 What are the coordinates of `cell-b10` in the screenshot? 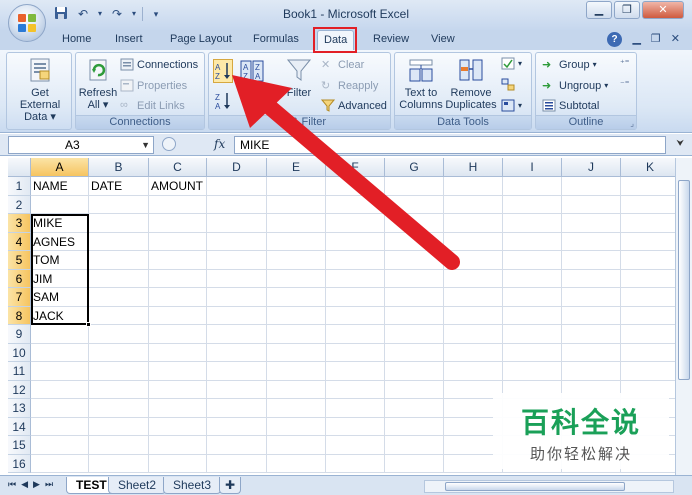 It's located at (119, 352).